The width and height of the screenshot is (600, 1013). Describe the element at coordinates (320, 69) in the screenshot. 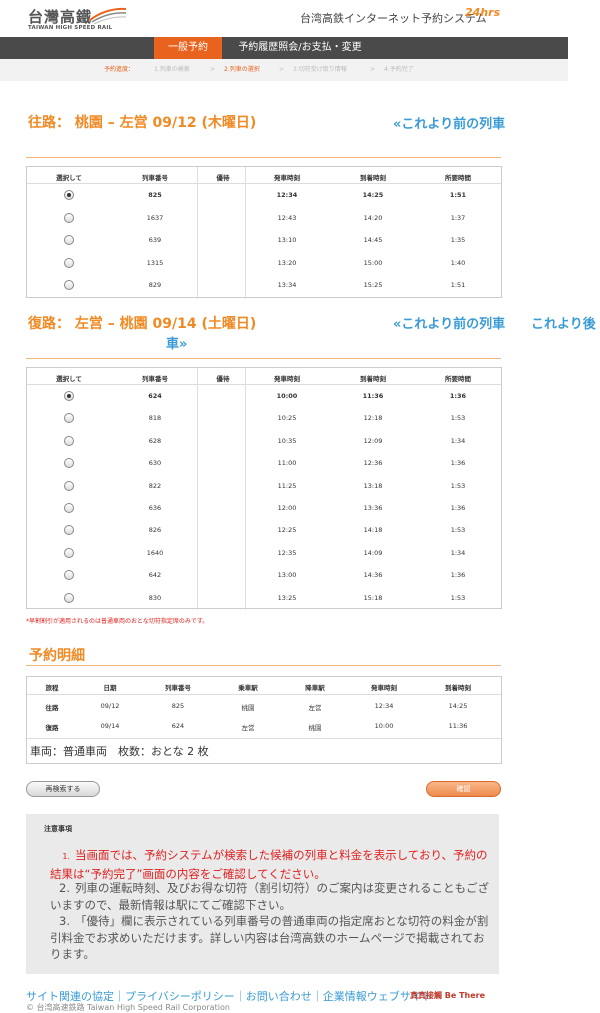

I see `progress-step-3: 3.切符受け取り情報` at that location.